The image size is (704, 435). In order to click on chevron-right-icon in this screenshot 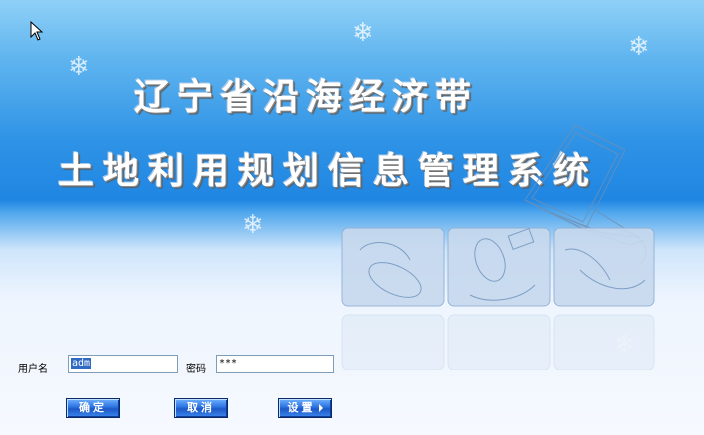, I will do `click(320, 408)`.